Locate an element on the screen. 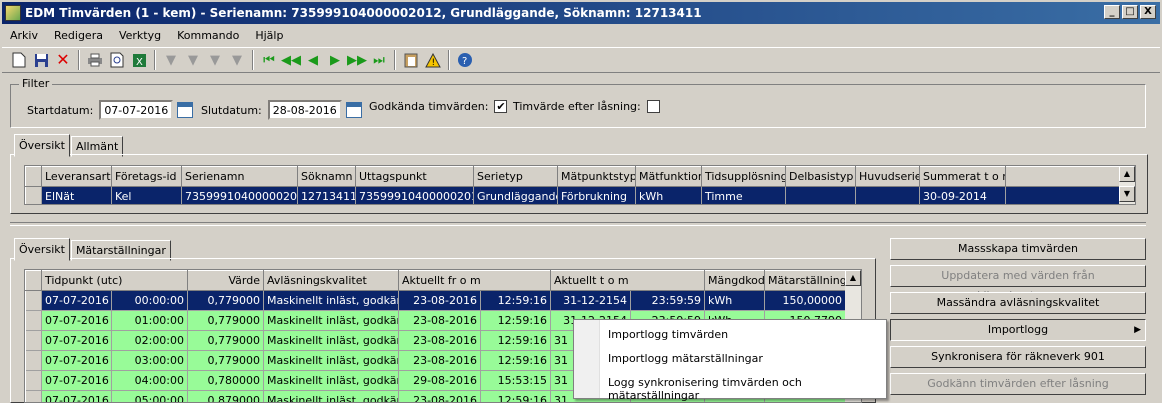 This screenshot has width=1162, height=403. remove-filter-icon: ▼ is located at coordinates (237, 60).